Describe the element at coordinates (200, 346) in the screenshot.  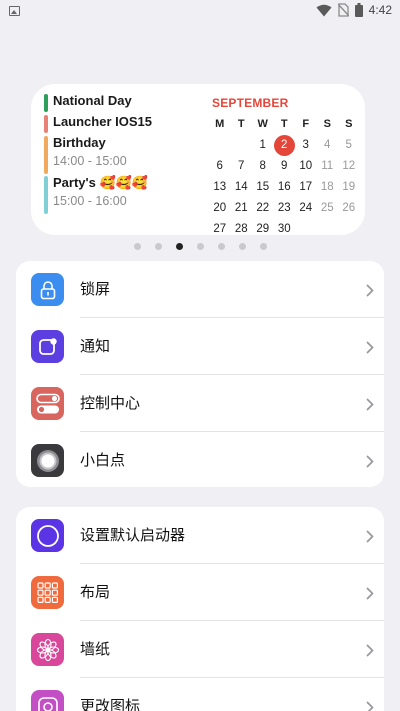
I see `settings-row-notifications: 通知` at that location.